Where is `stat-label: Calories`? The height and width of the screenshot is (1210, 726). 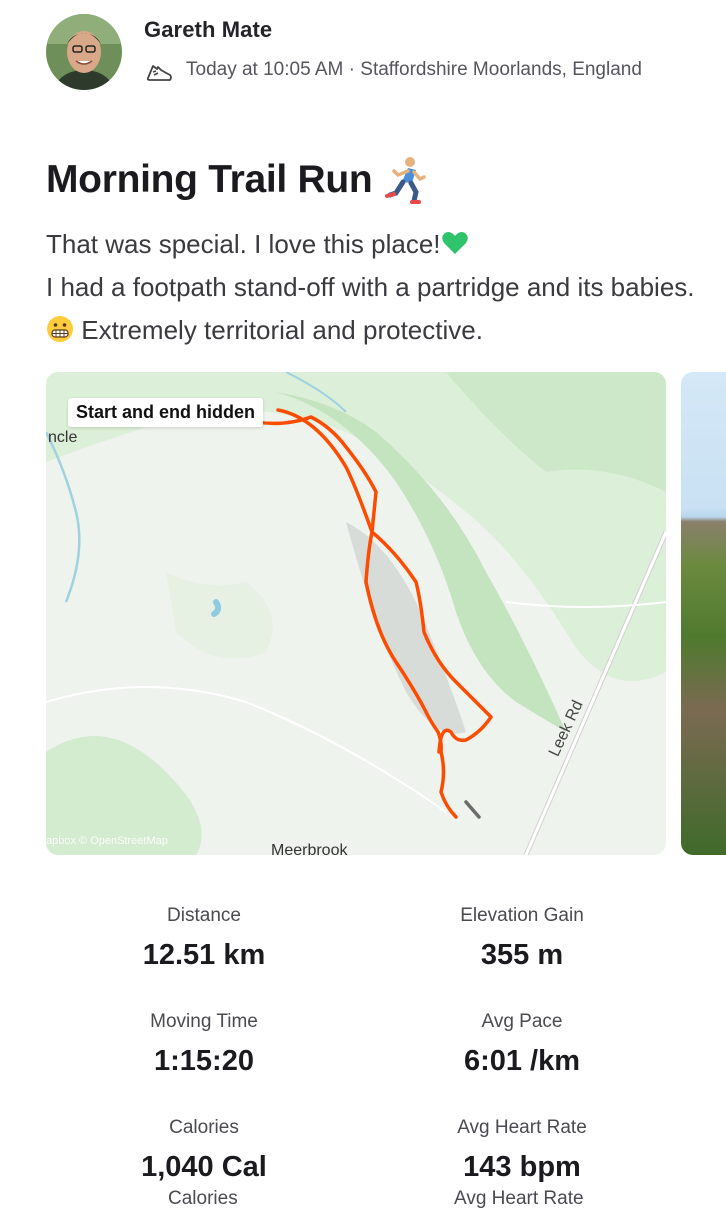
stat-label: Calories is located at coordinates (204, 1127).